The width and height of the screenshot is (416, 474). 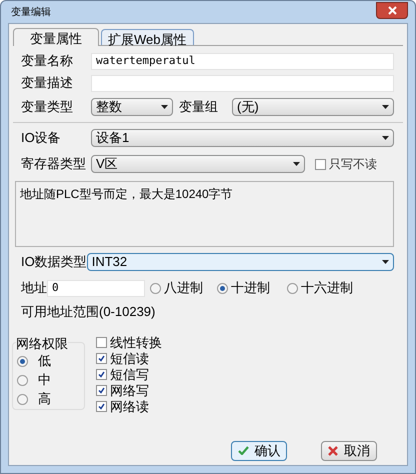 What do you see at coordinates (44, 399) in the screenshot?
I see `radio-label: 高` at bounding box center [44, 399].